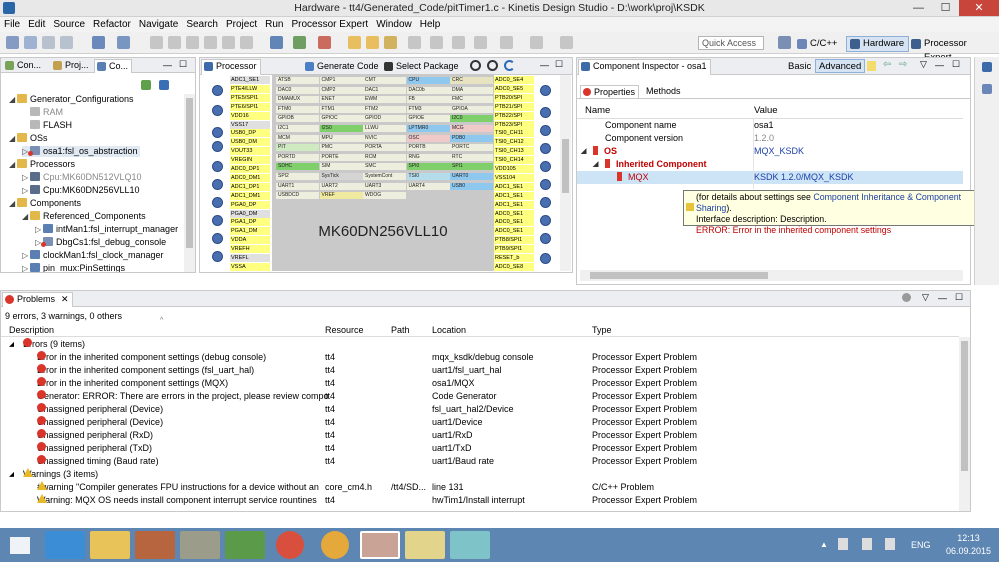 This screenshot has height=562, width=999. I want to click on pin-label: RESET_b, so click(514, 258).